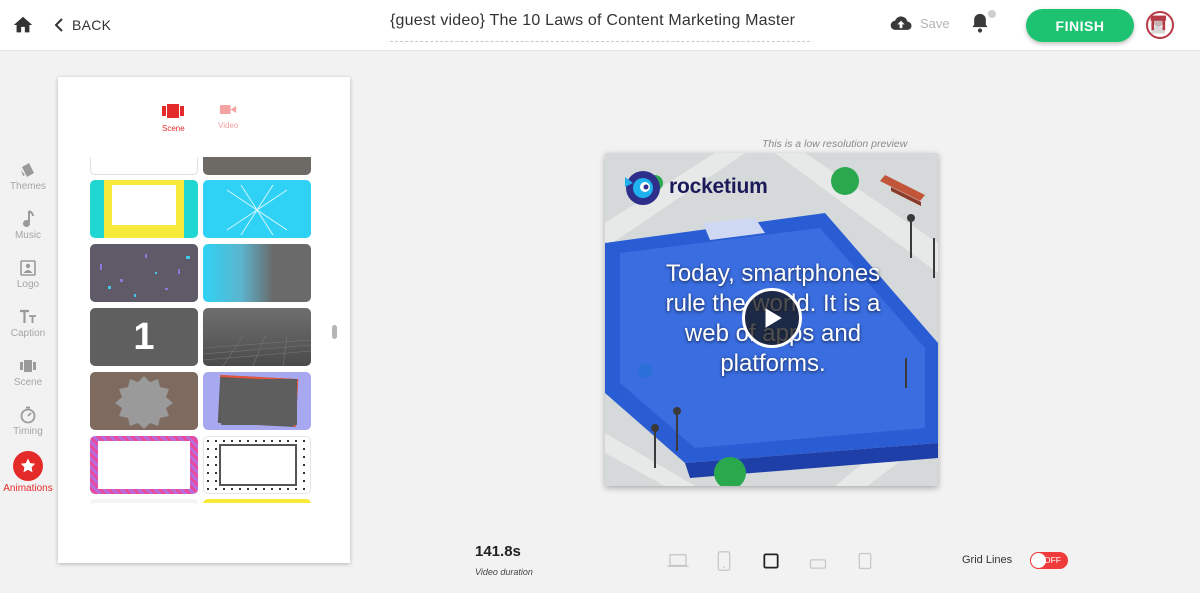  I want to click on themes-icon, so click(27, 170).